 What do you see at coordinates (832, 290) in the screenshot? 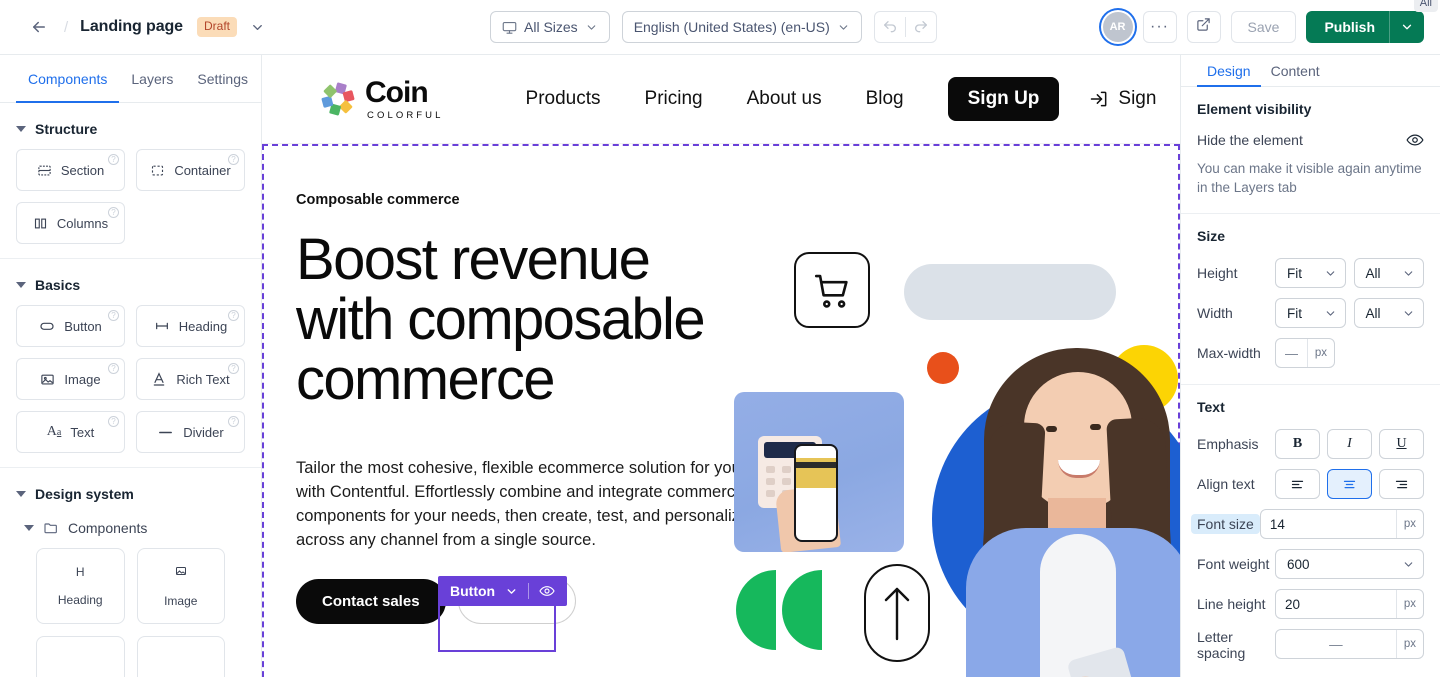
I see `shopping-cart-icon` at bounding box center [832, 290].